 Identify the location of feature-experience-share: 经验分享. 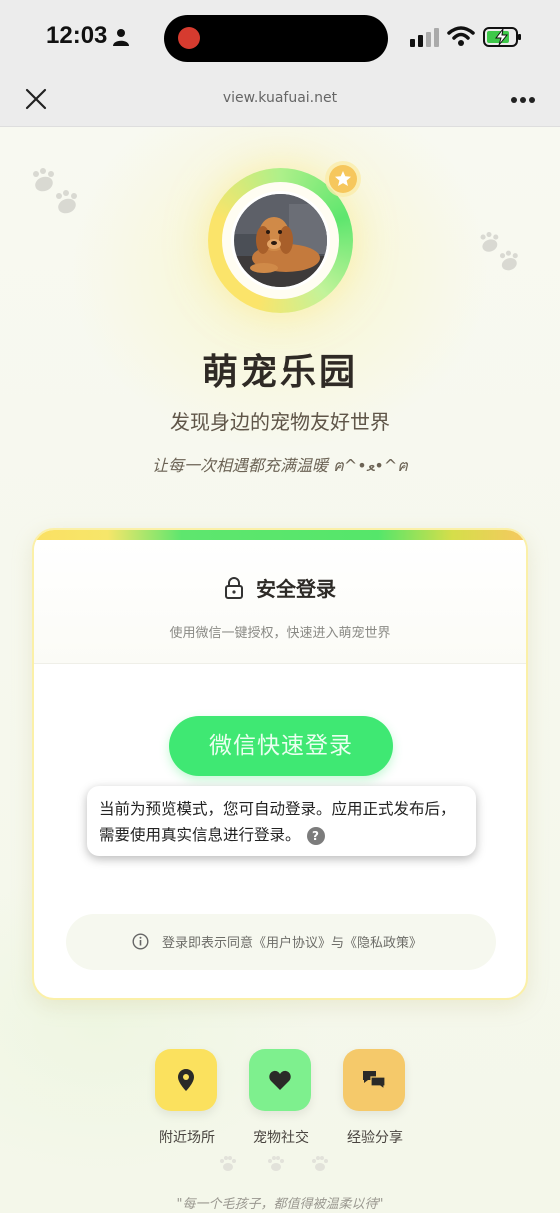
(375, 1097).